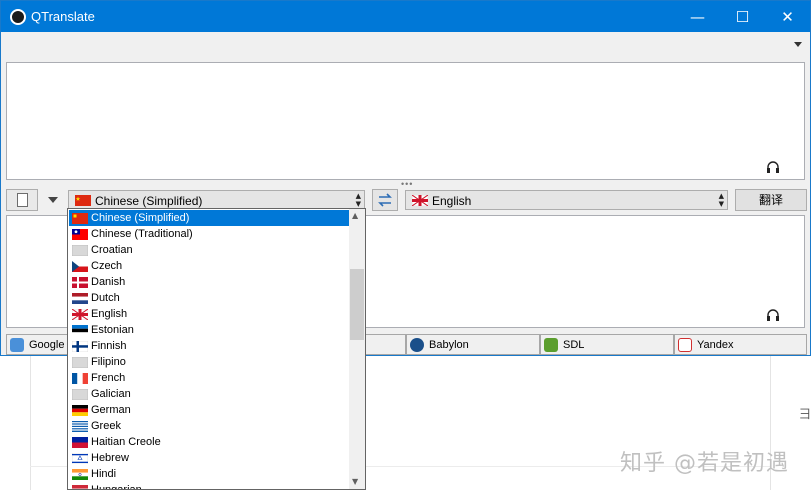 This screenshot has height=490, width=811. Describe the element at coordinates (209, 378) in the screenshot. I see `language-option: French` at that location.